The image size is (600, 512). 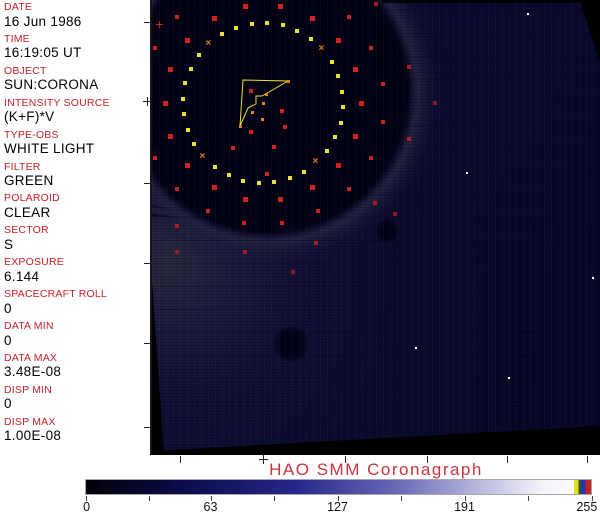 What do you see at coordinates (22, 166) in the screenshot?
I see `field-label: FILTER` at bounding box center [22, 166].